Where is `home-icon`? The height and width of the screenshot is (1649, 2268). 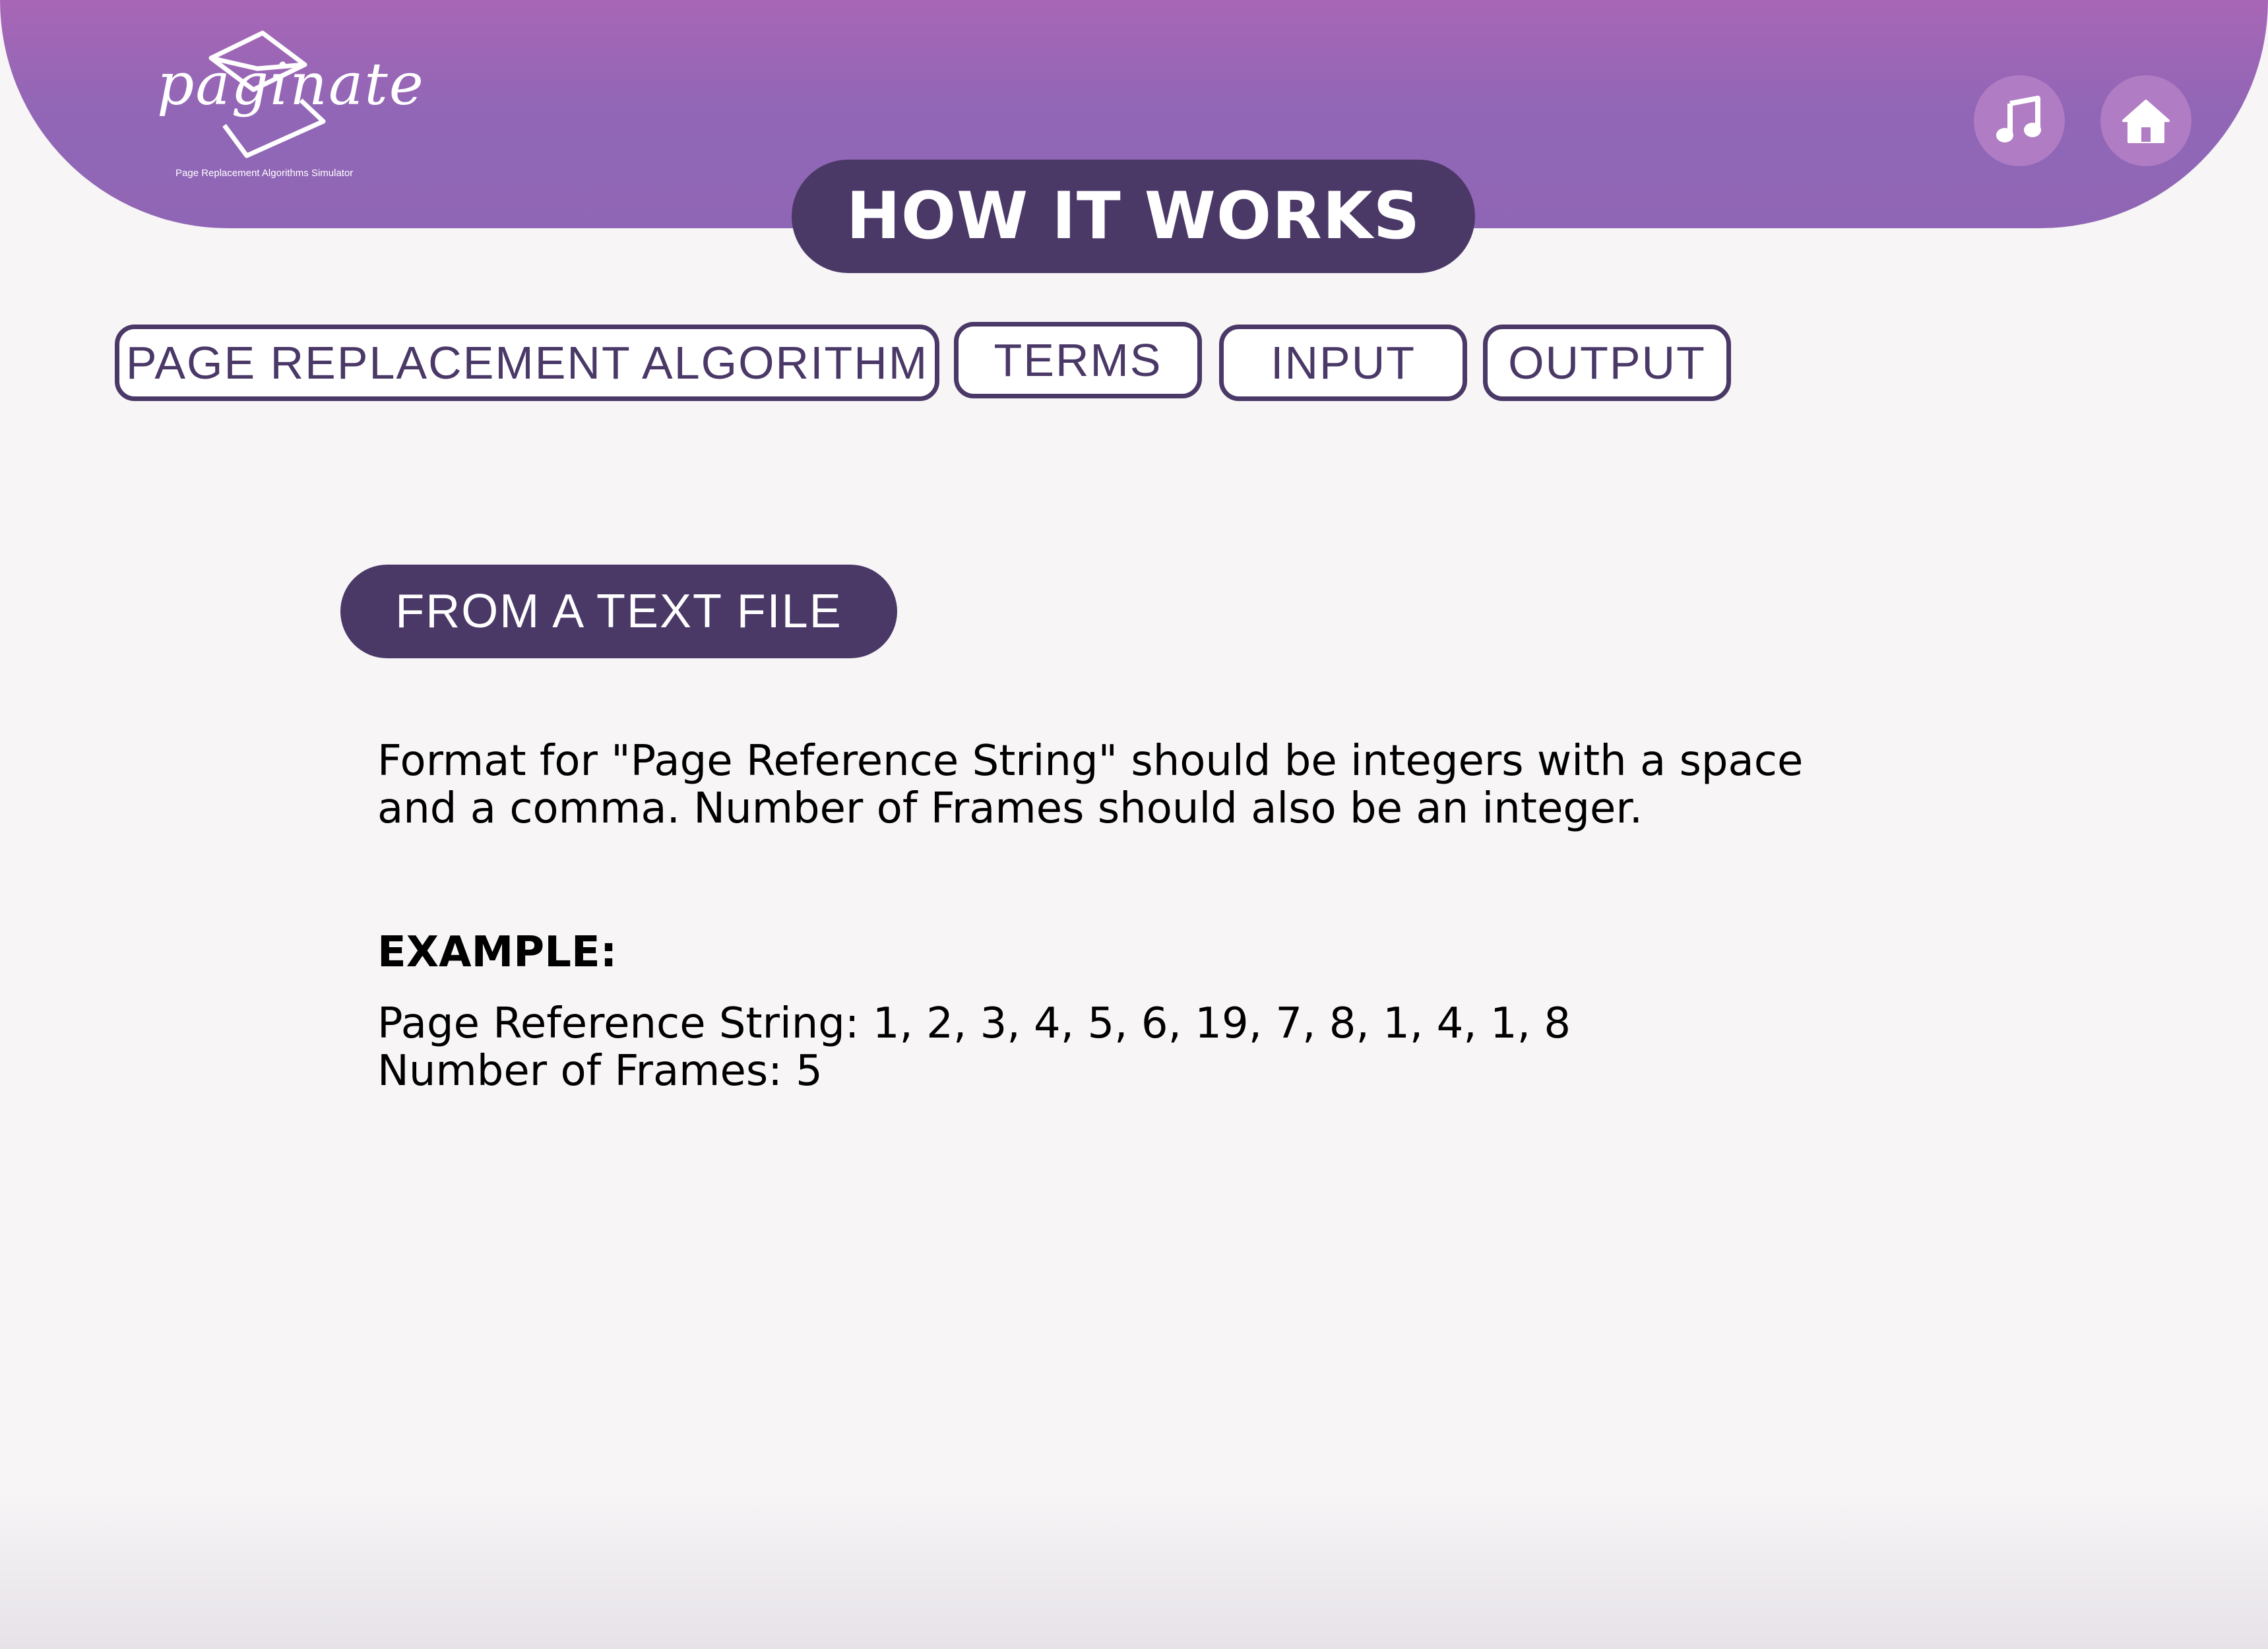 home-icon is located at coordinates (2146, 121).